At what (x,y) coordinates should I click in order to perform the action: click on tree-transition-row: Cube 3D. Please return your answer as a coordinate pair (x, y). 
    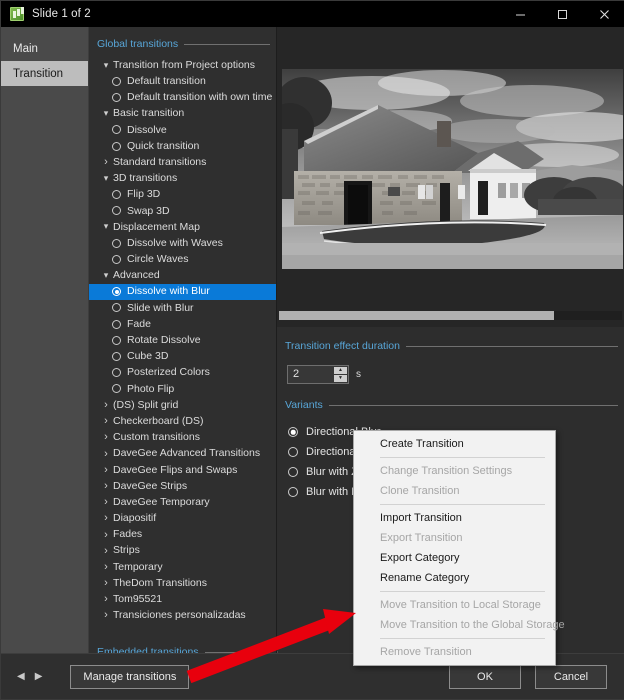
    Looking at the image, I should click on (182, 356).